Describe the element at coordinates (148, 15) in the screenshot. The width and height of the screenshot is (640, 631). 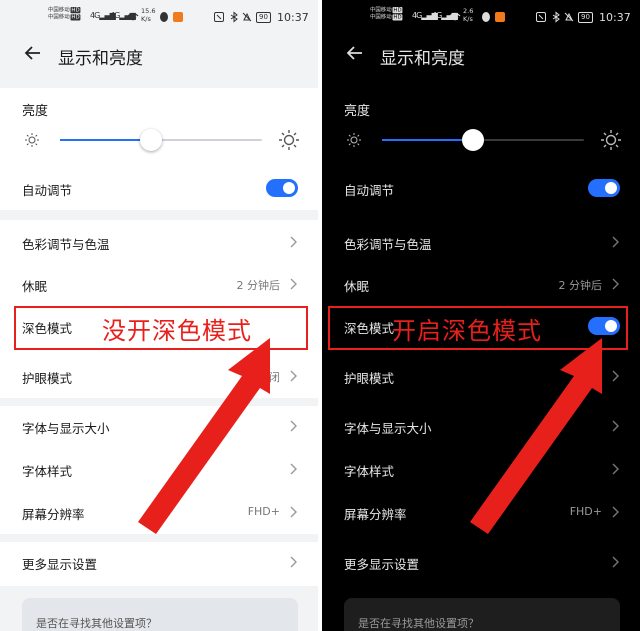
I see `network-speed: 15.6 K/s` at that location.